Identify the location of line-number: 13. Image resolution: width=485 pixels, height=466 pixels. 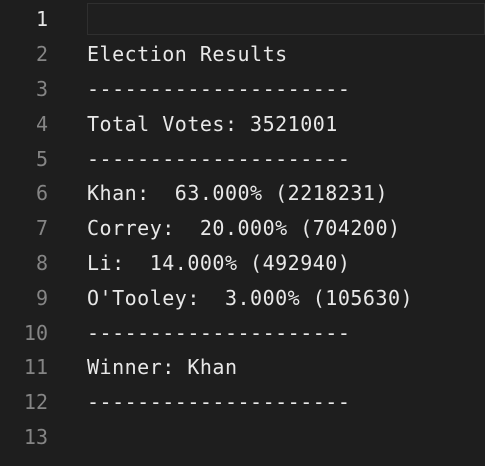
(35, 436).